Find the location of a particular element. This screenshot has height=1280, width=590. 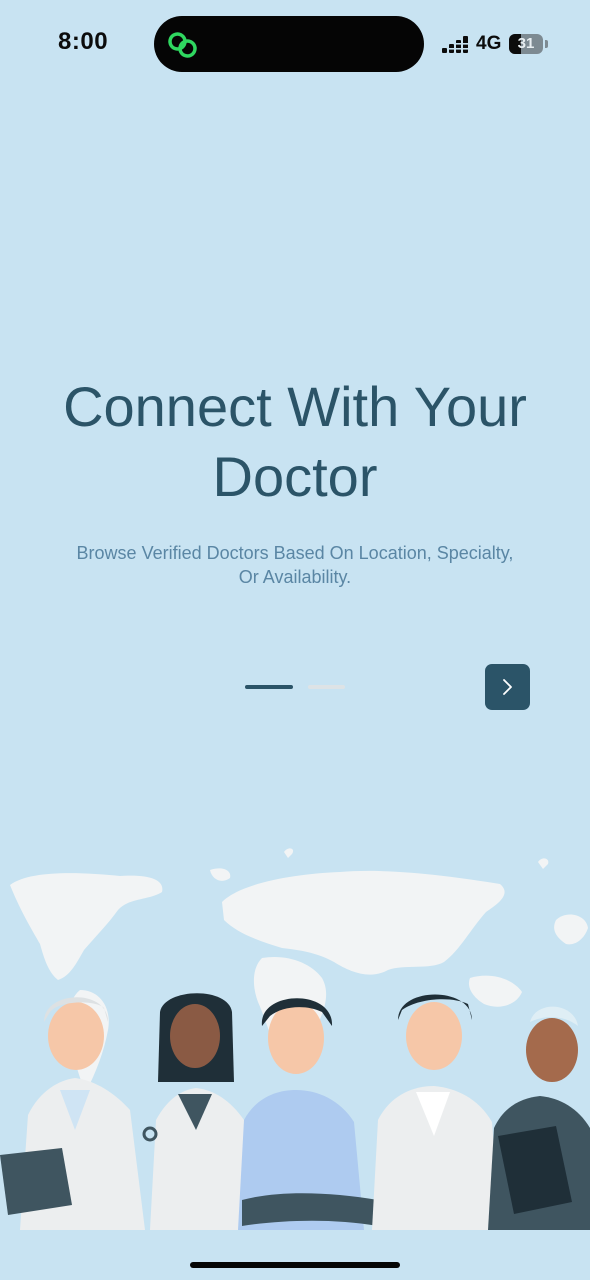

status-bar: 8:00 4G 31 is located at coordinates (295, 45).